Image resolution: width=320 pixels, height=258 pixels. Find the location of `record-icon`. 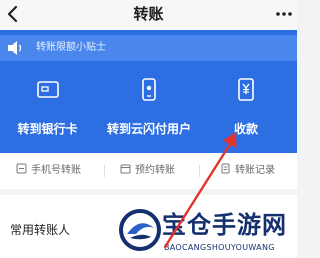

record-icon is located at coordinates (225, 168).